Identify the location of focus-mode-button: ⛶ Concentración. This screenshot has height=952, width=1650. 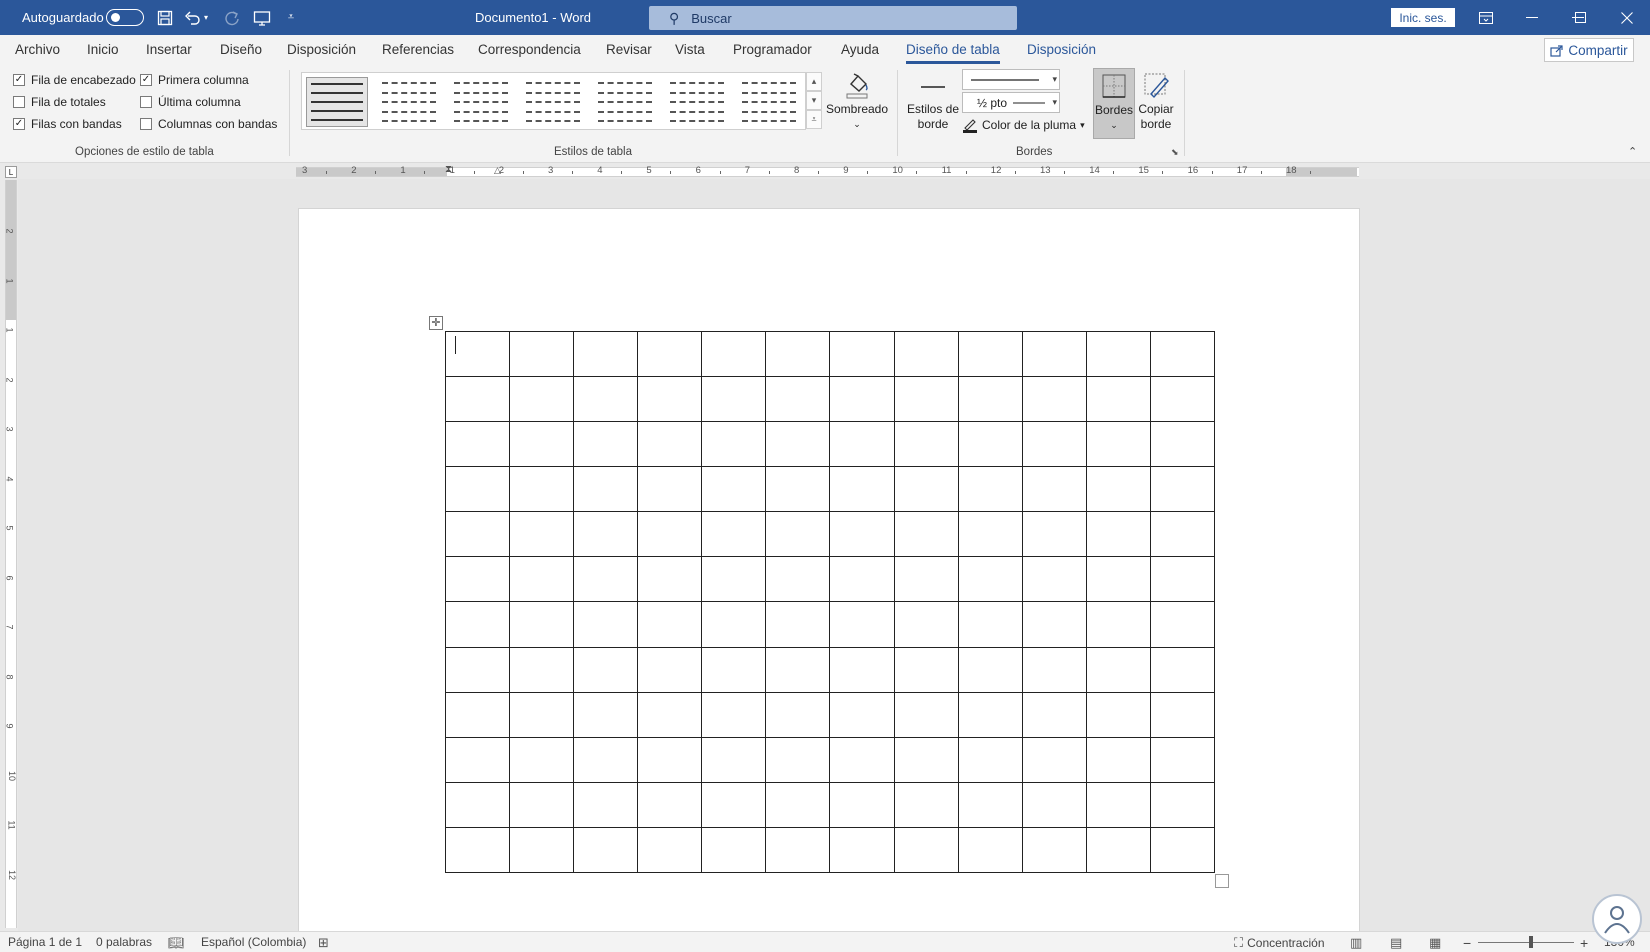
(1279, 943).